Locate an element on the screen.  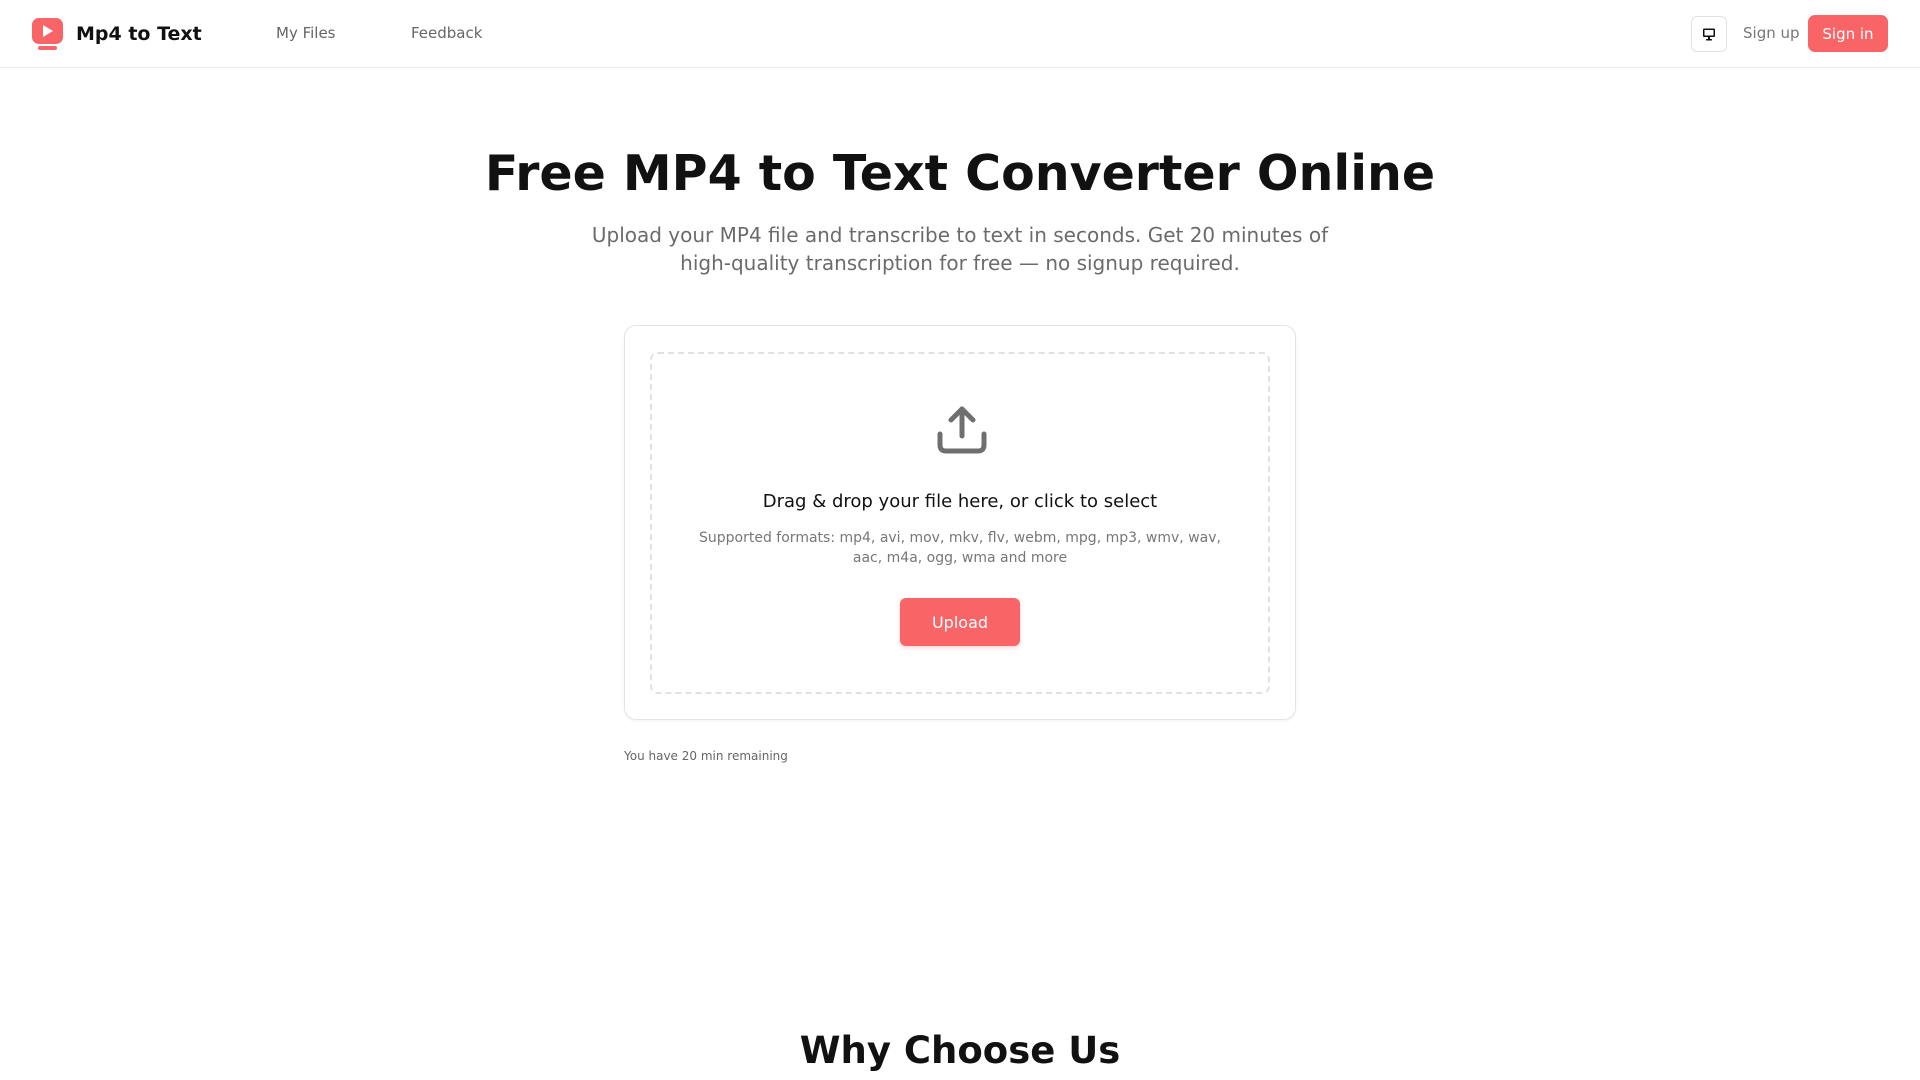
nav-feedback: Feedback is located at coordinates (446, 33).